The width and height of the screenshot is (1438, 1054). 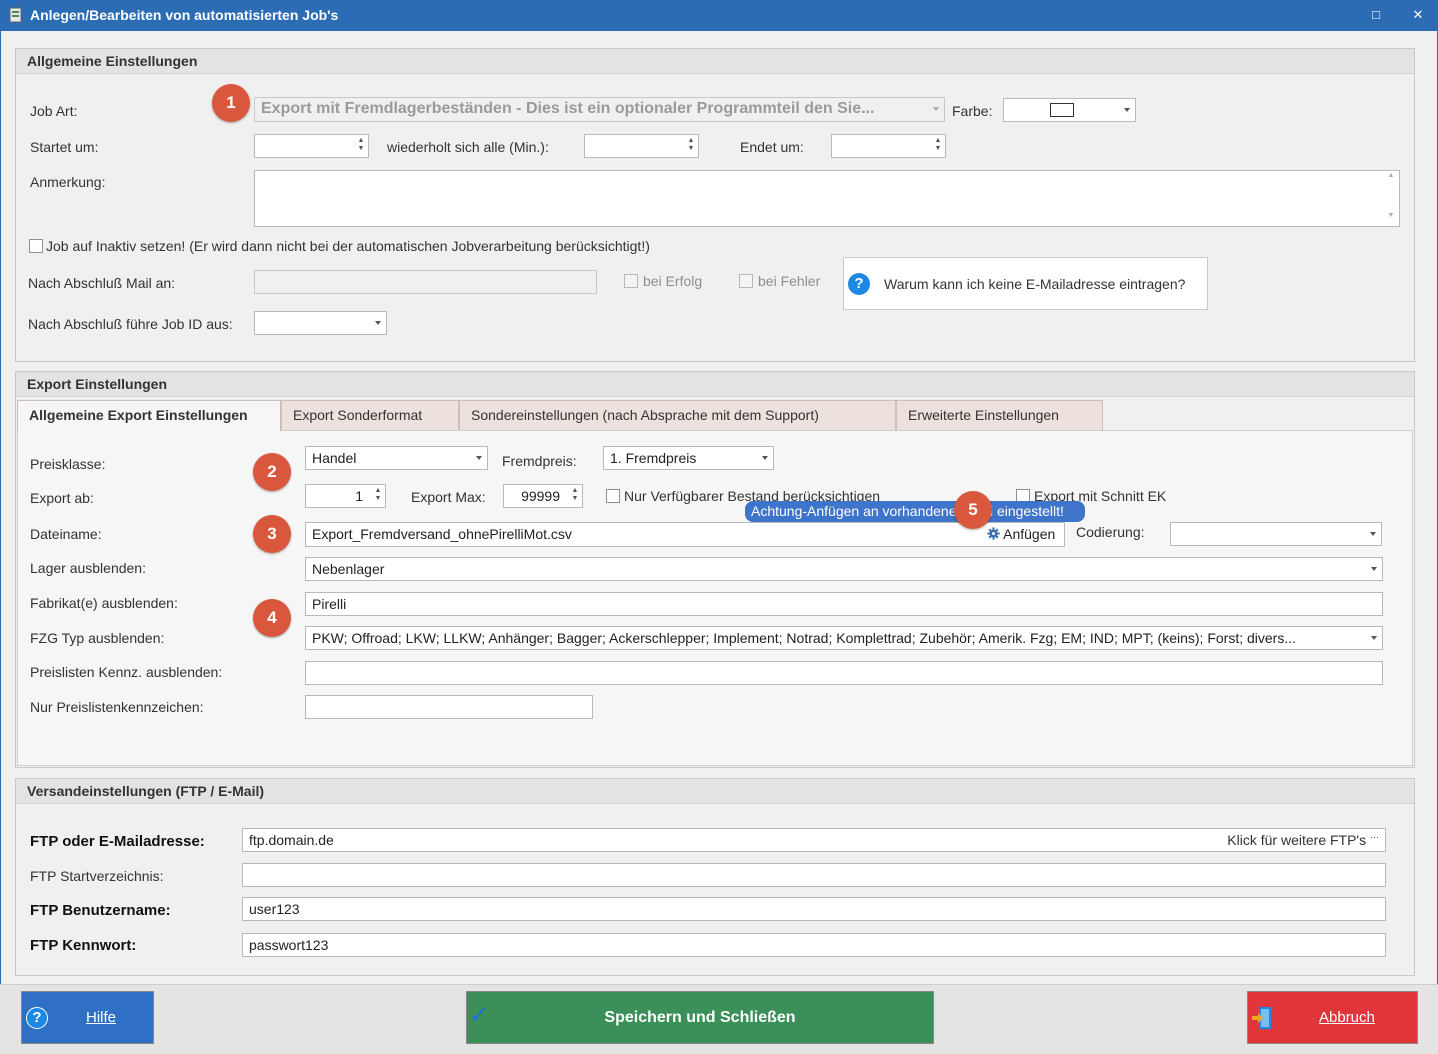 What do you see at coordinates (999, 415) in the screenshot?
I see `tab-erweiterte-einstellungen: Erweiterte Einstellungen` at bounding box center [999, 415].